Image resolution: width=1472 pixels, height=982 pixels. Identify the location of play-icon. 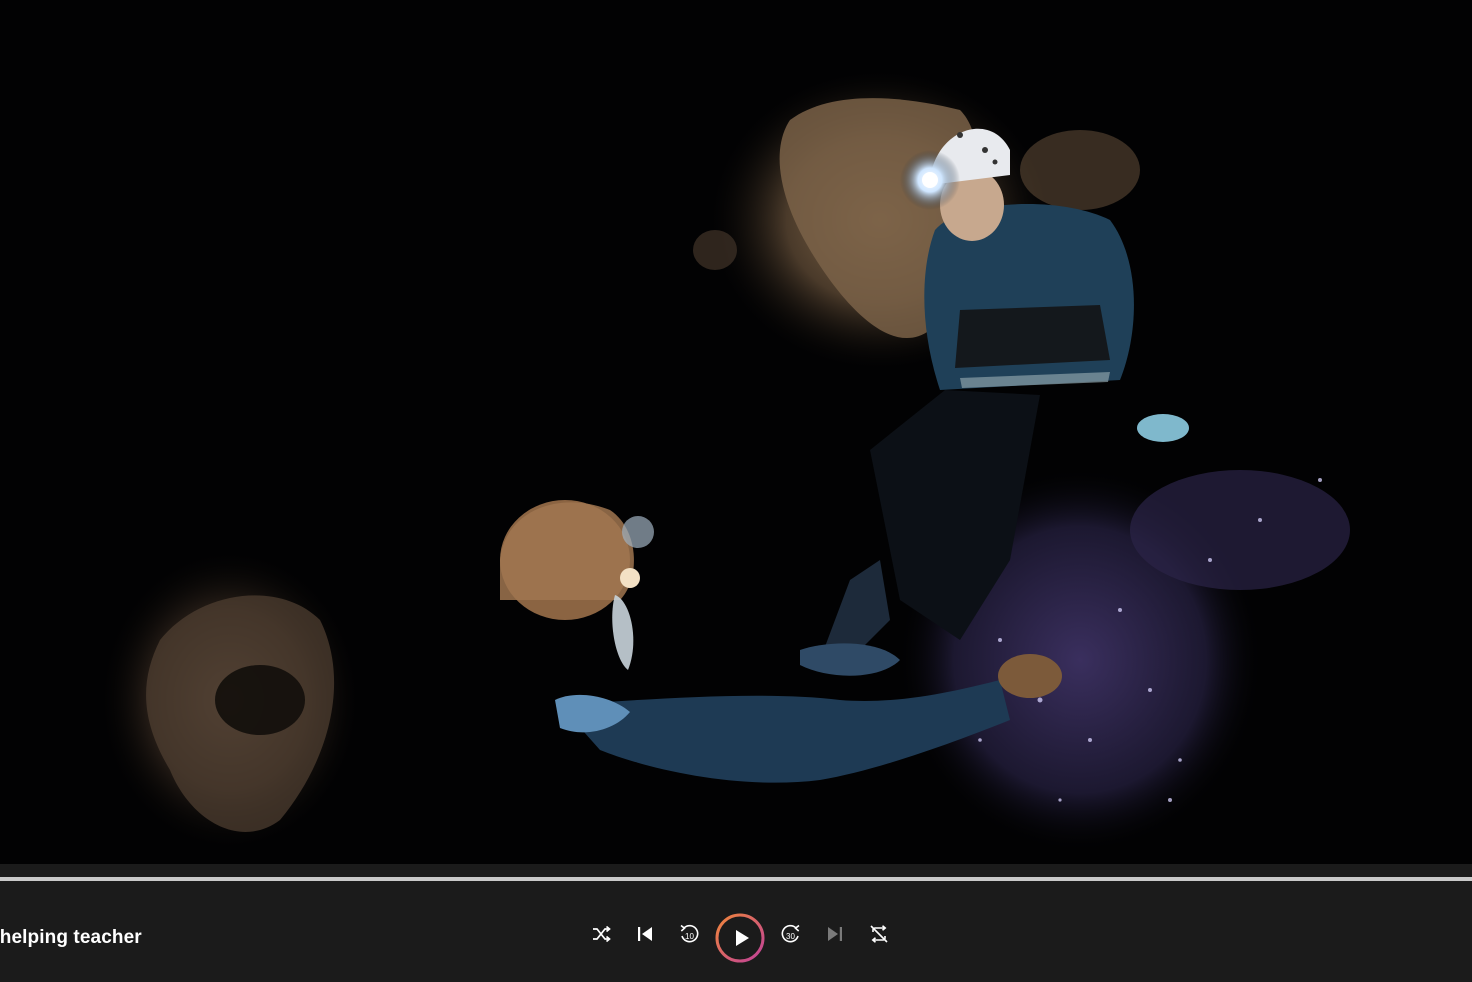
(742, 938).